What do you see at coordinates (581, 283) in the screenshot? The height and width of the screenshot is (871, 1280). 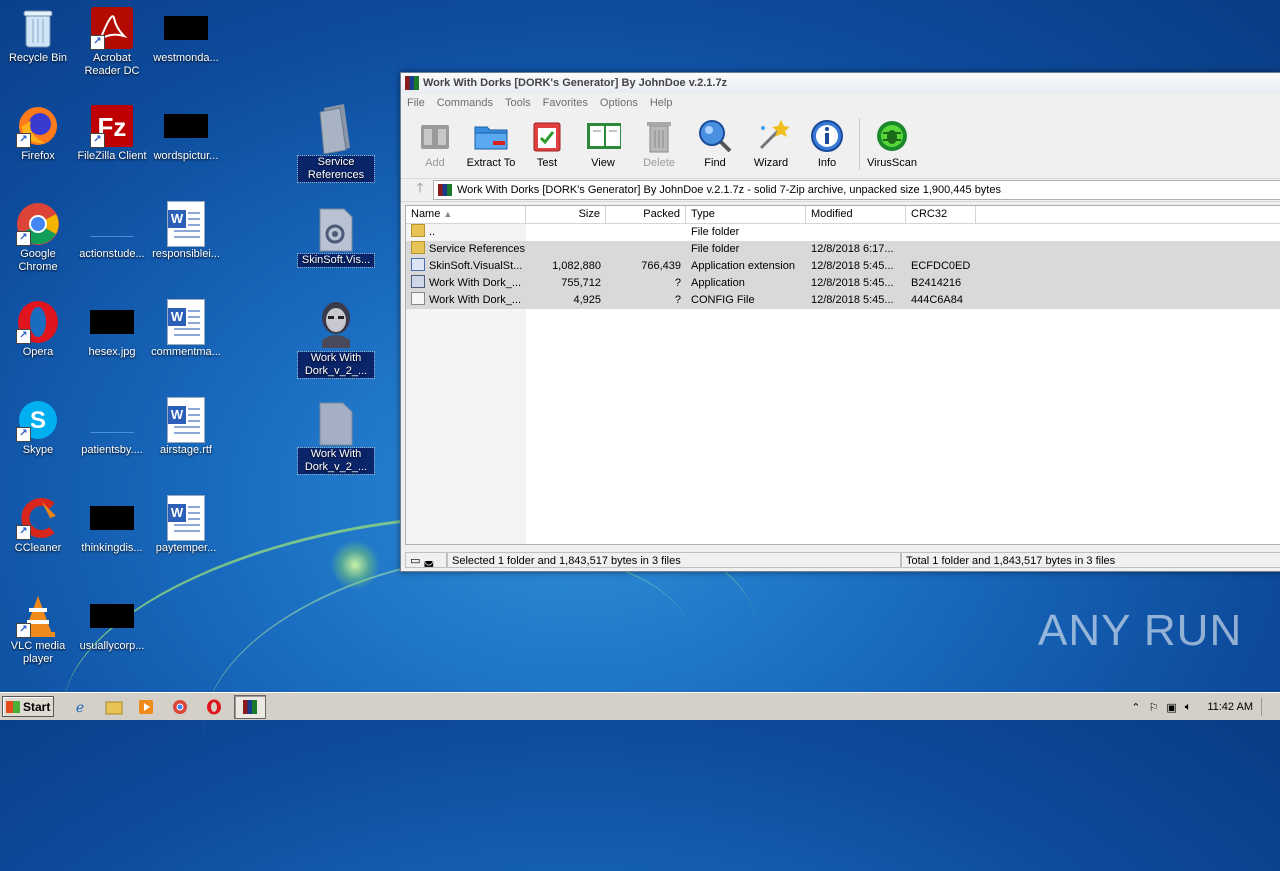 I see `cell-size: 755,712` at bounding box center [581, 283].